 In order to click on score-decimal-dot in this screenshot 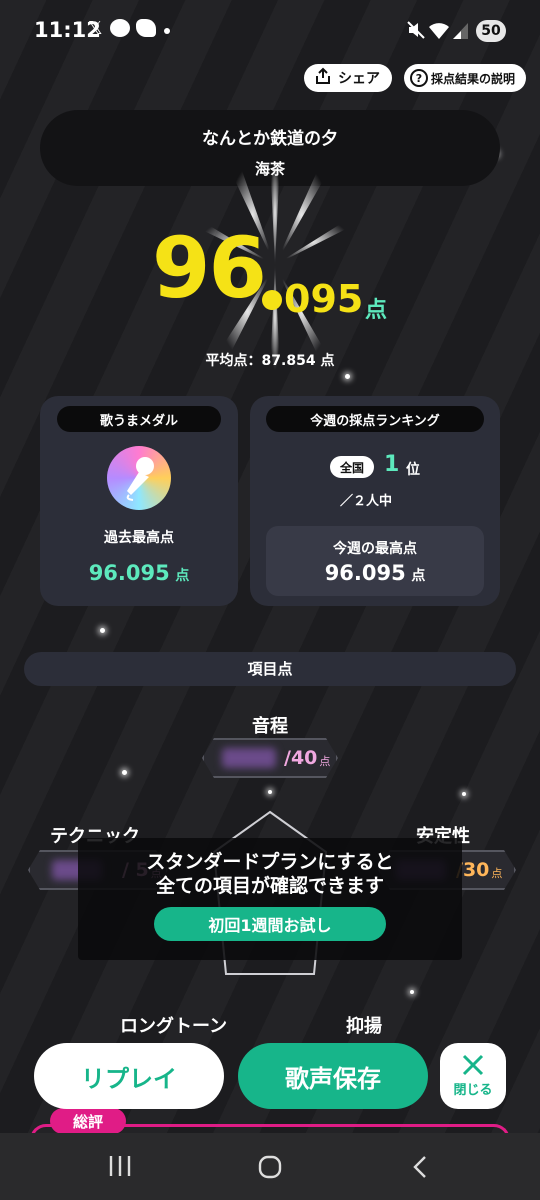, I will do `click(272, 300)`.